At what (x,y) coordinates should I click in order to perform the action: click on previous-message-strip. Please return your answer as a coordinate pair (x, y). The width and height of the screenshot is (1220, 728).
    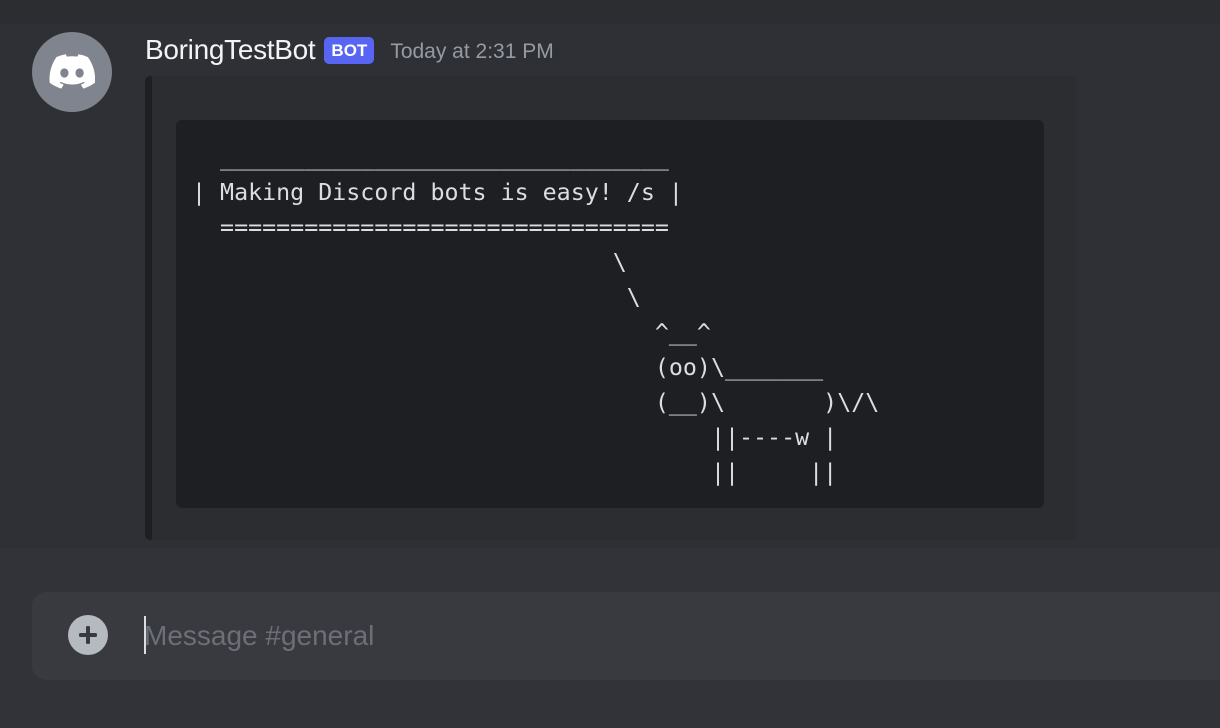
    Looking at the image, I should click on (610, 12).